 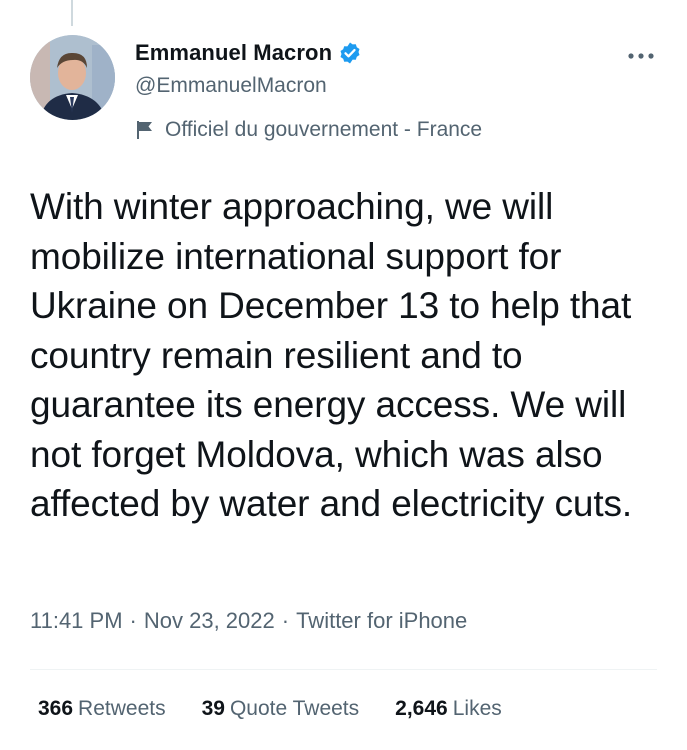 I want to click on tweet-time: 11:41 PM, so click(x=76, y=620).